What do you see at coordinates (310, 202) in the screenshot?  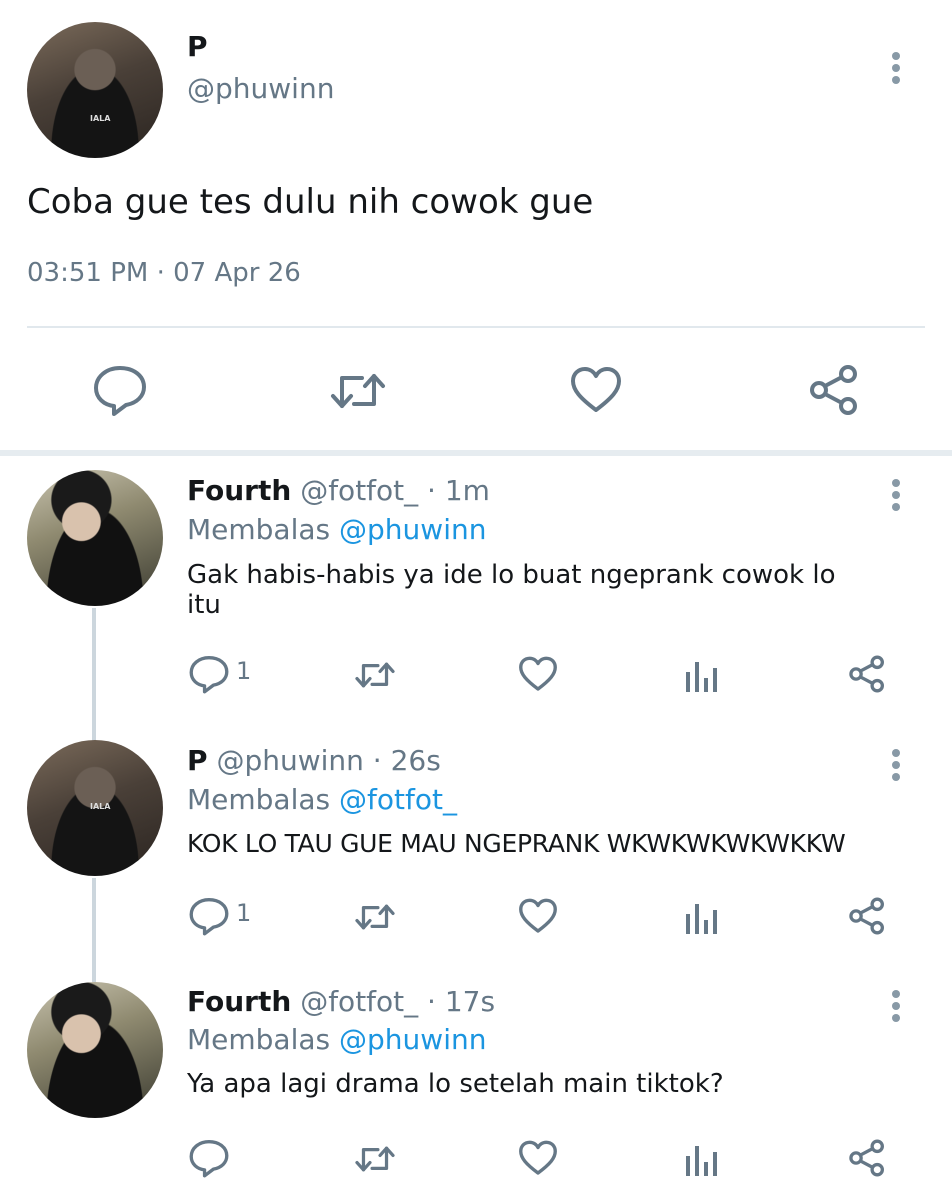 I see `tweet-text: Coba gue tes dulu nih cowok gue` at bounding box center [310, 202].